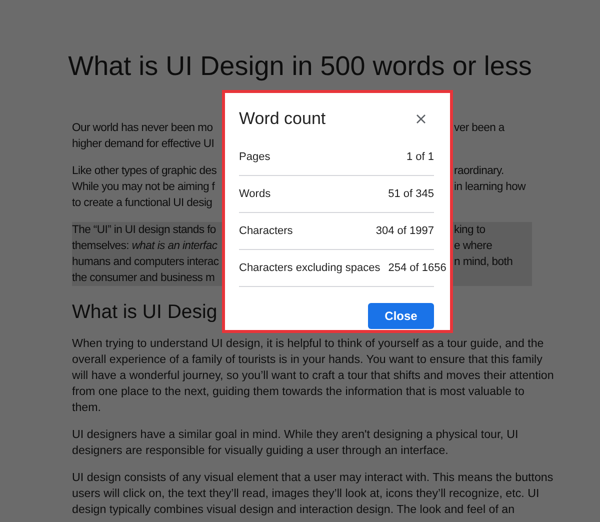 The width and height of the screenshot is (600, 522). What do you see at coordinates (293, 509) in the screenshot?
I see `text-line: design typically combines visual design and interaction design. The look and feel of an` at bounding box center [293, 509].